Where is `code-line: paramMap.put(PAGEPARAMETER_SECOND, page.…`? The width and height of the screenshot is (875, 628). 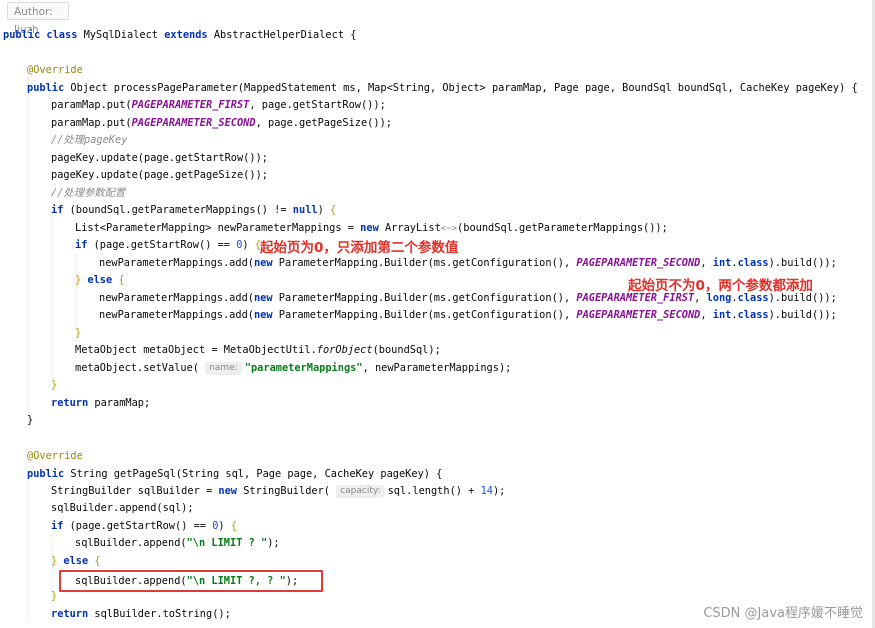 code-line: paramMap.put(PAGEPARAMETER_SECOND, page.… is located at coordinates (221, 123).